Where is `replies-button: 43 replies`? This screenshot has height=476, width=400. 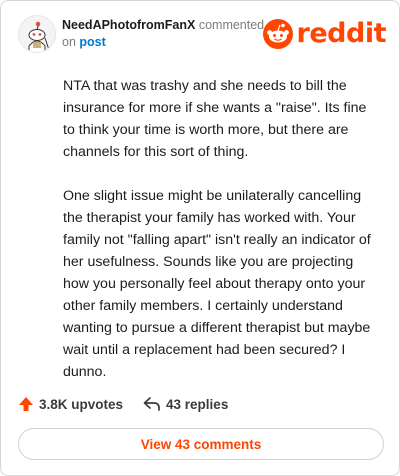
replies-button: 43 replies is located at coordinates (185, 404).